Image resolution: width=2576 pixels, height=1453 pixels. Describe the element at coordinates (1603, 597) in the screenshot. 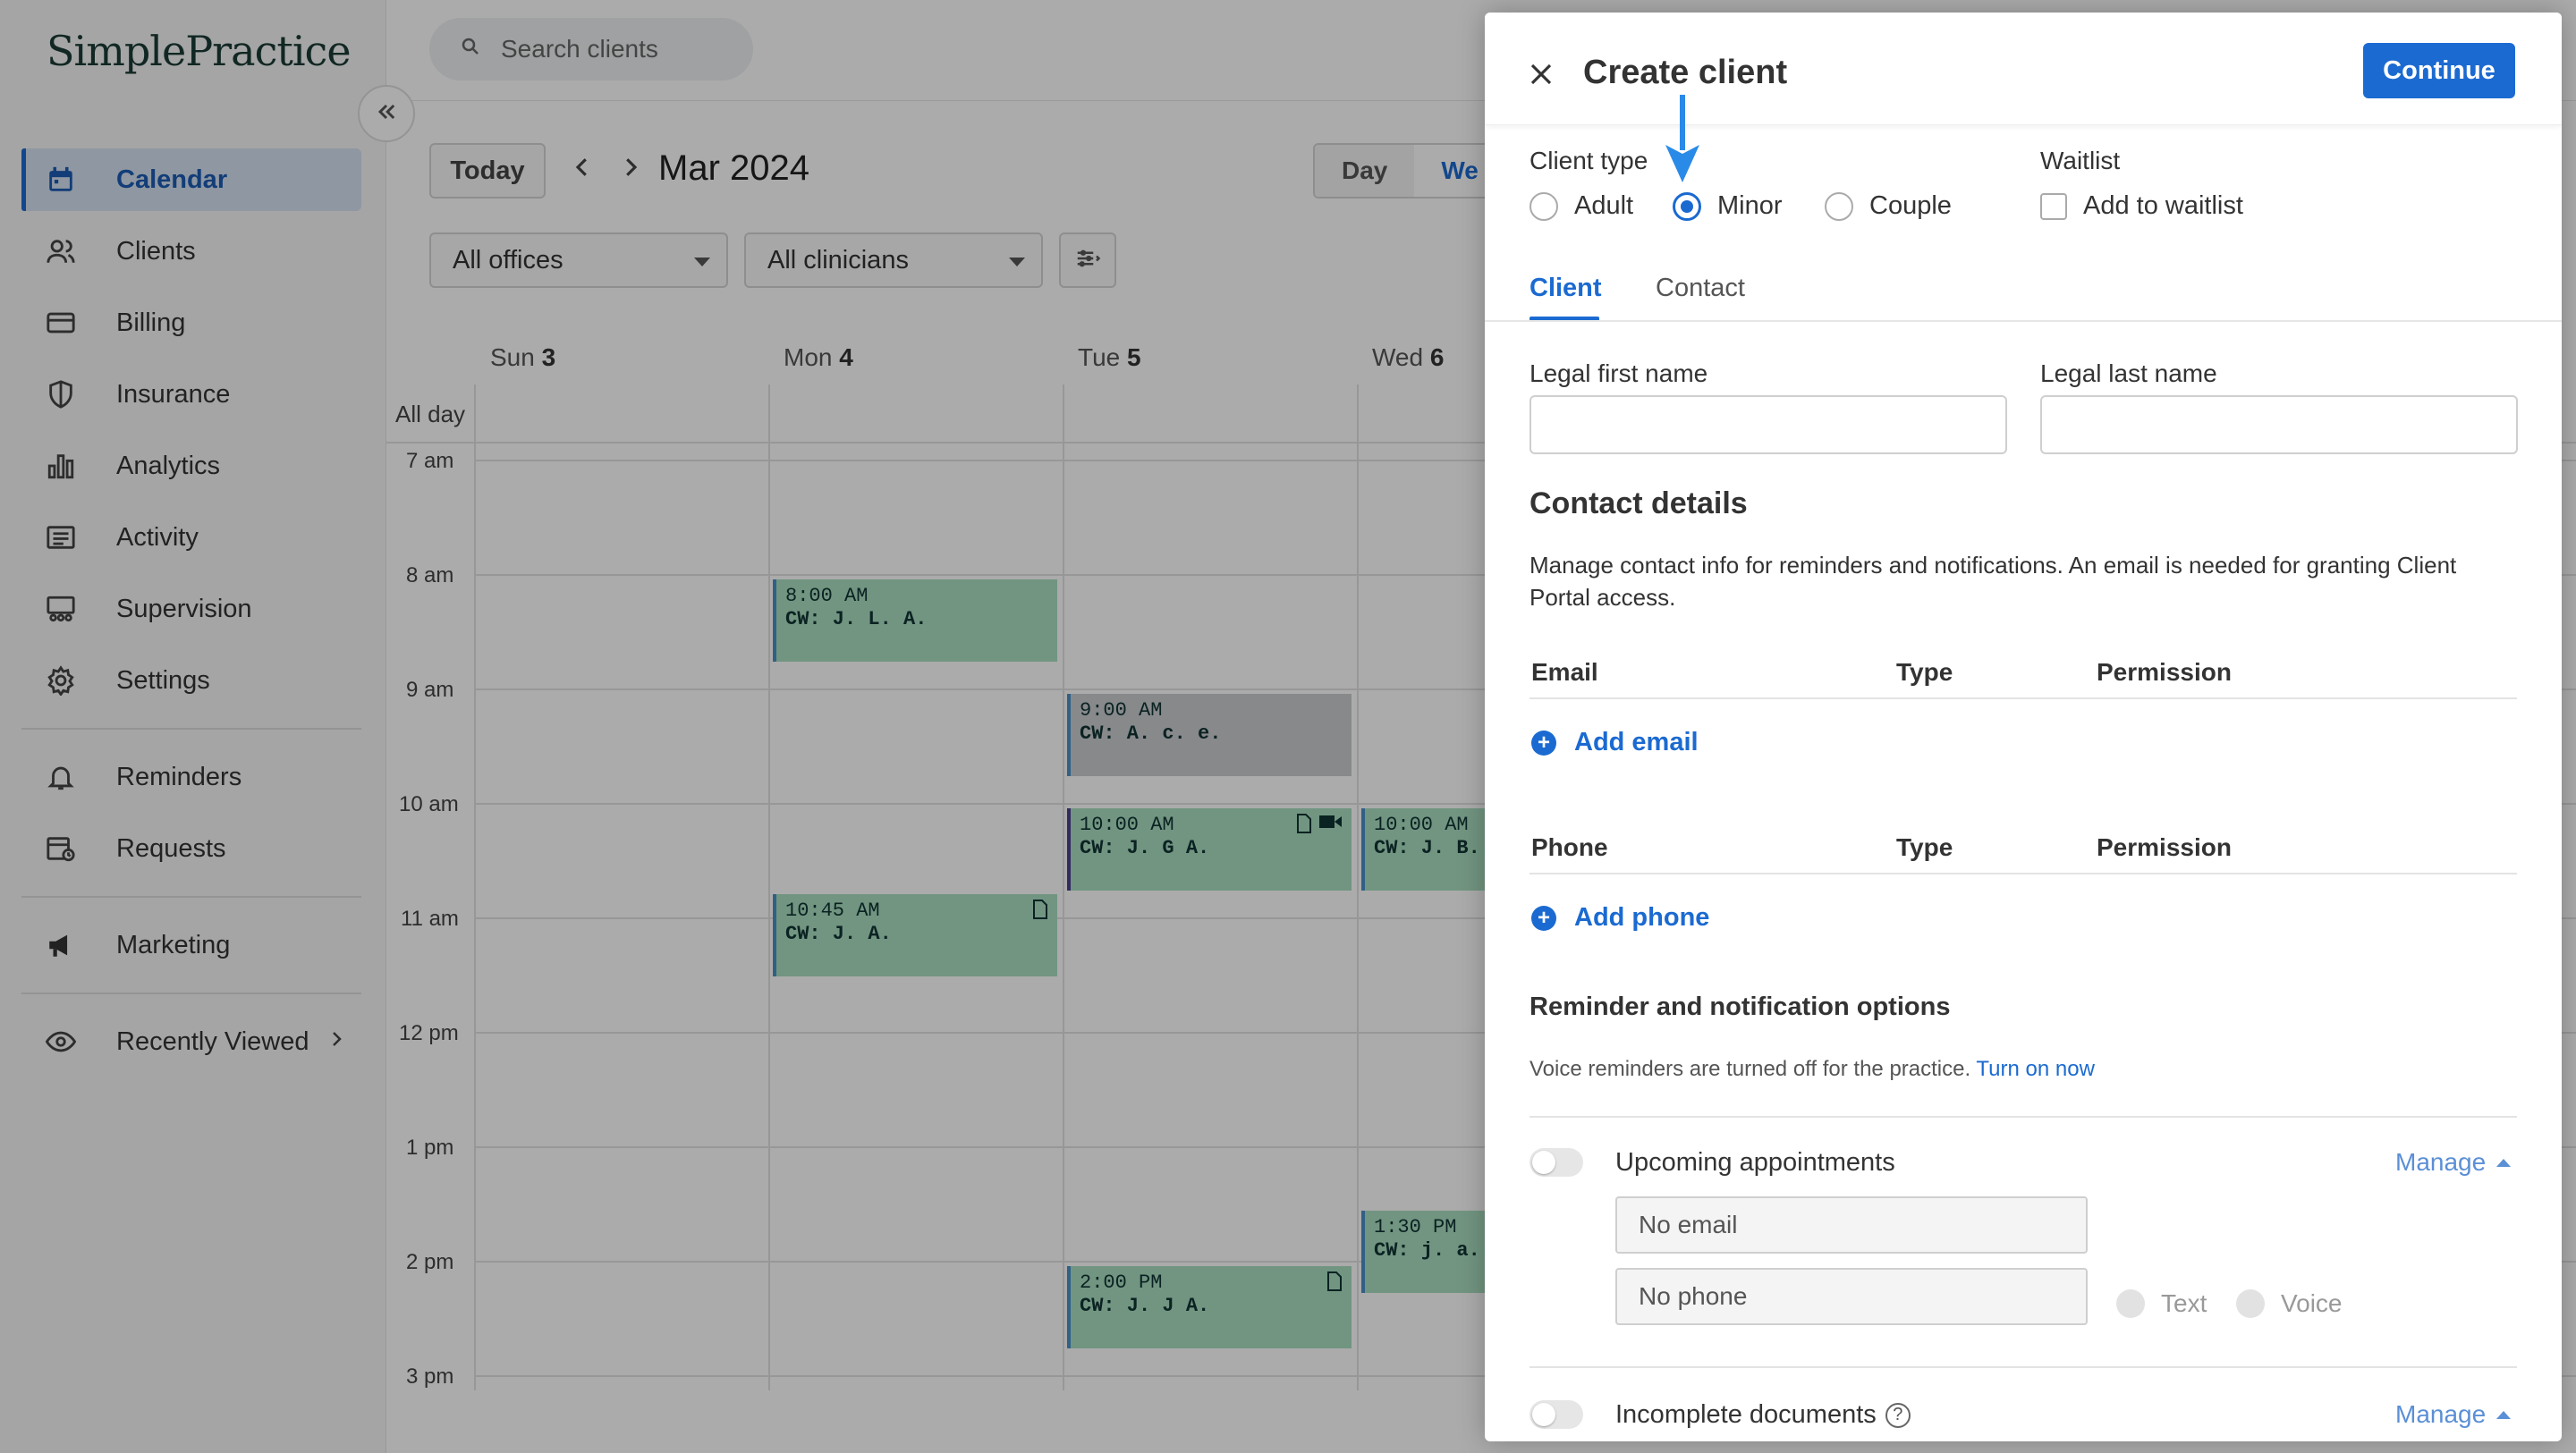

I see `description-line: Portal access.` at that location.